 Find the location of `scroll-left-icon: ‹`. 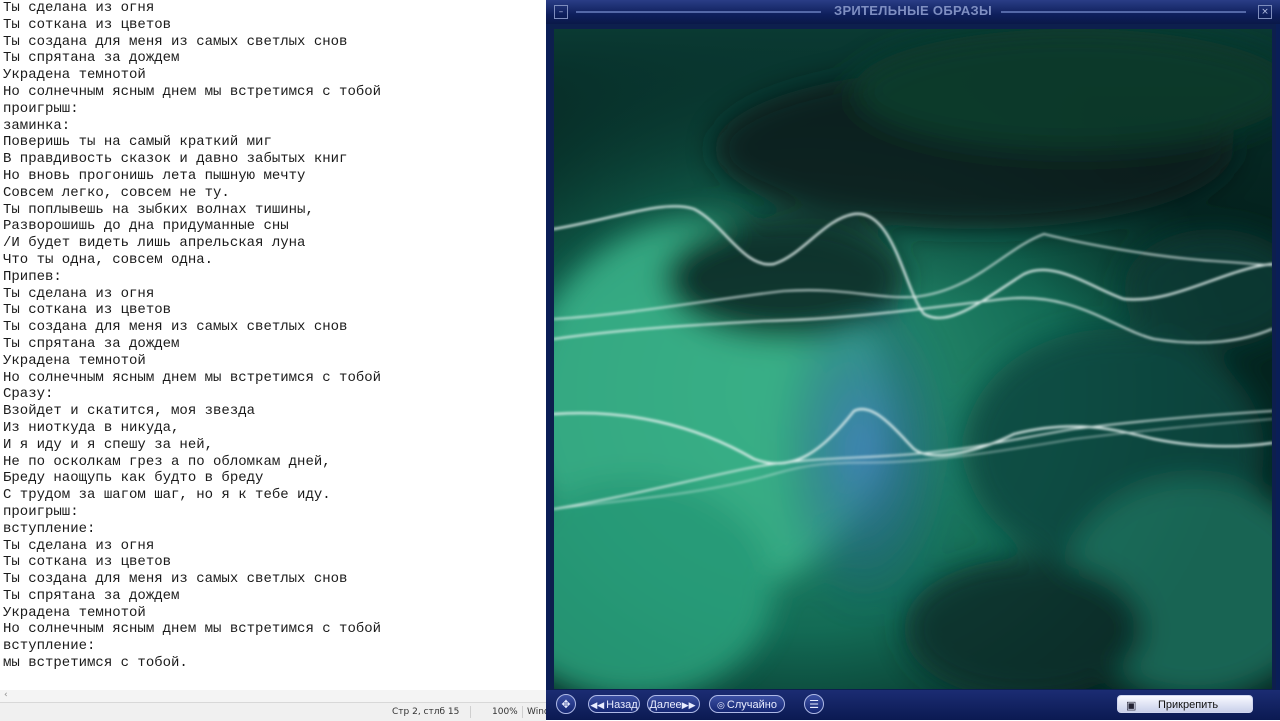

scroll-left-icon: ‹ is located at coordinates (6, 695).